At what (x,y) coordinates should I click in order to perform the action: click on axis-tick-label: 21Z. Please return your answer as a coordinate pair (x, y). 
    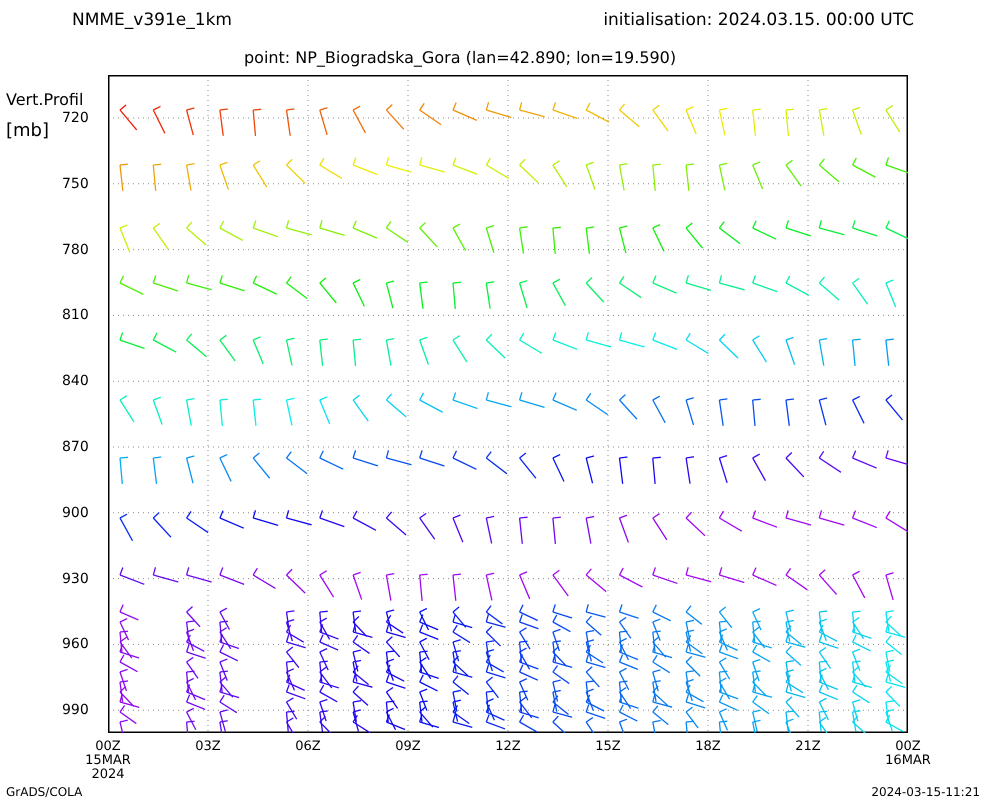
    Looking at the image, I should click on (808, 747).